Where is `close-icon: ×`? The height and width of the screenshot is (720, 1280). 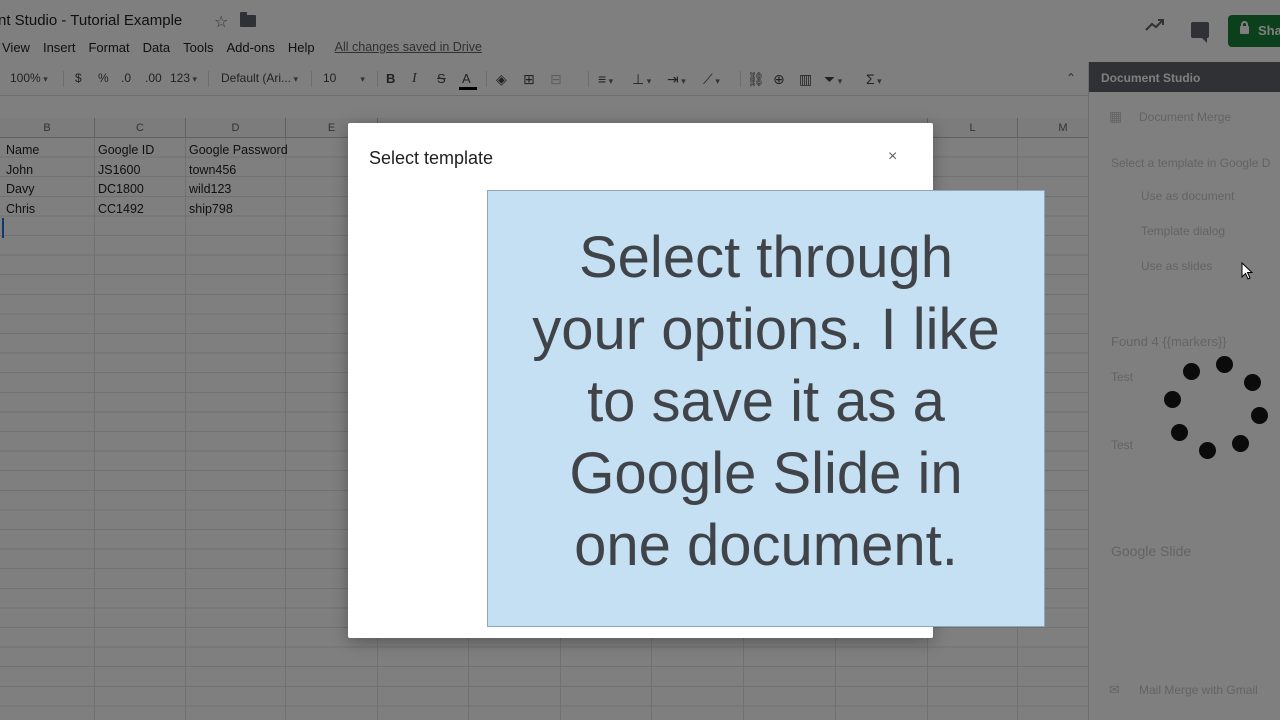 close-icon: × is located at coordinates (892, 157).